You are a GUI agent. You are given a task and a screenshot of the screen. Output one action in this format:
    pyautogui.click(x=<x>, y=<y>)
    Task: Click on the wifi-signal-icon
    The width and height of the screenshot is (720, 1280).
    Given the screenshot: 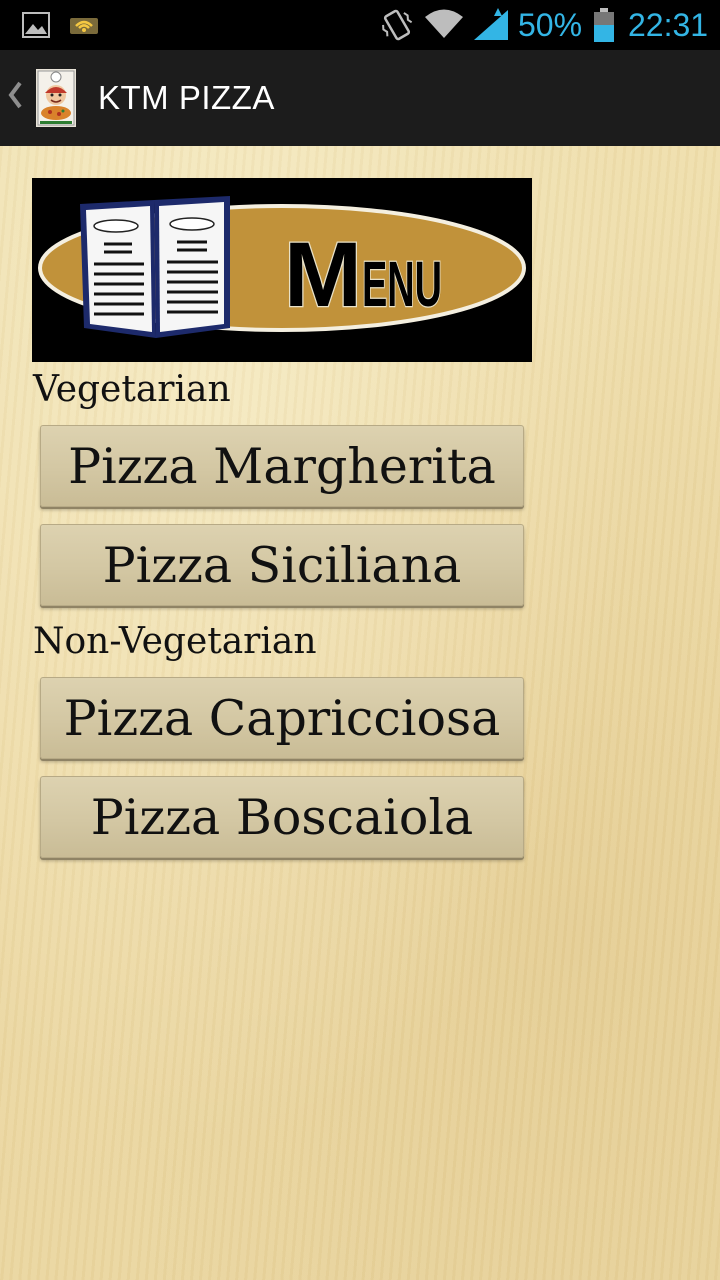 What is the action you would take?
    pyautogui.click(x=444, y=23)
    